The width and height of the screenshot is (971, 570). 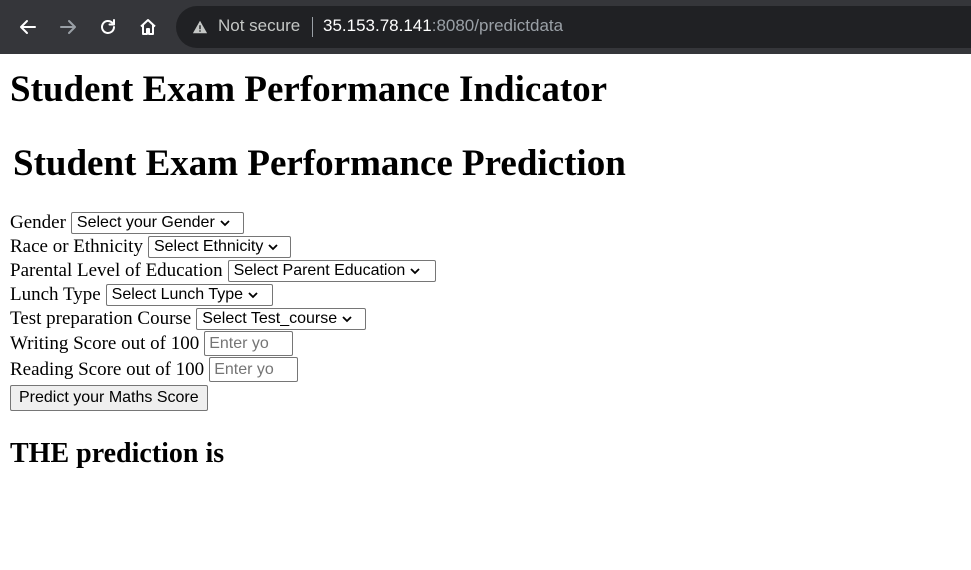 What do you see at coordinates (497, 25) in the screenshot?
I see `url-path: :8080/predictdata` at bounding box center [497, 25].